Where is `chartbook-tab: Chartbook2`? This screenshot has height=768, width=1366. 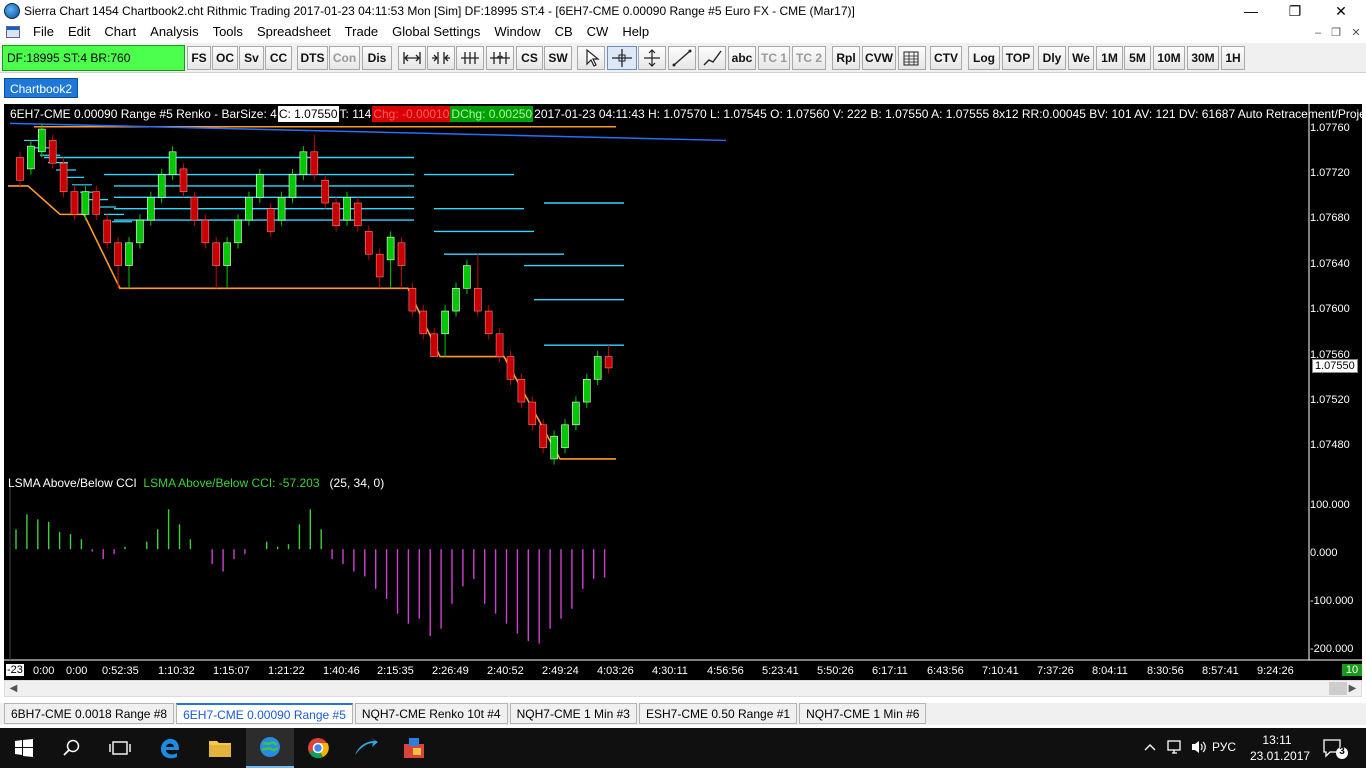 chartbook-tab: Chartbook2 is located at coordinates (41, 88).